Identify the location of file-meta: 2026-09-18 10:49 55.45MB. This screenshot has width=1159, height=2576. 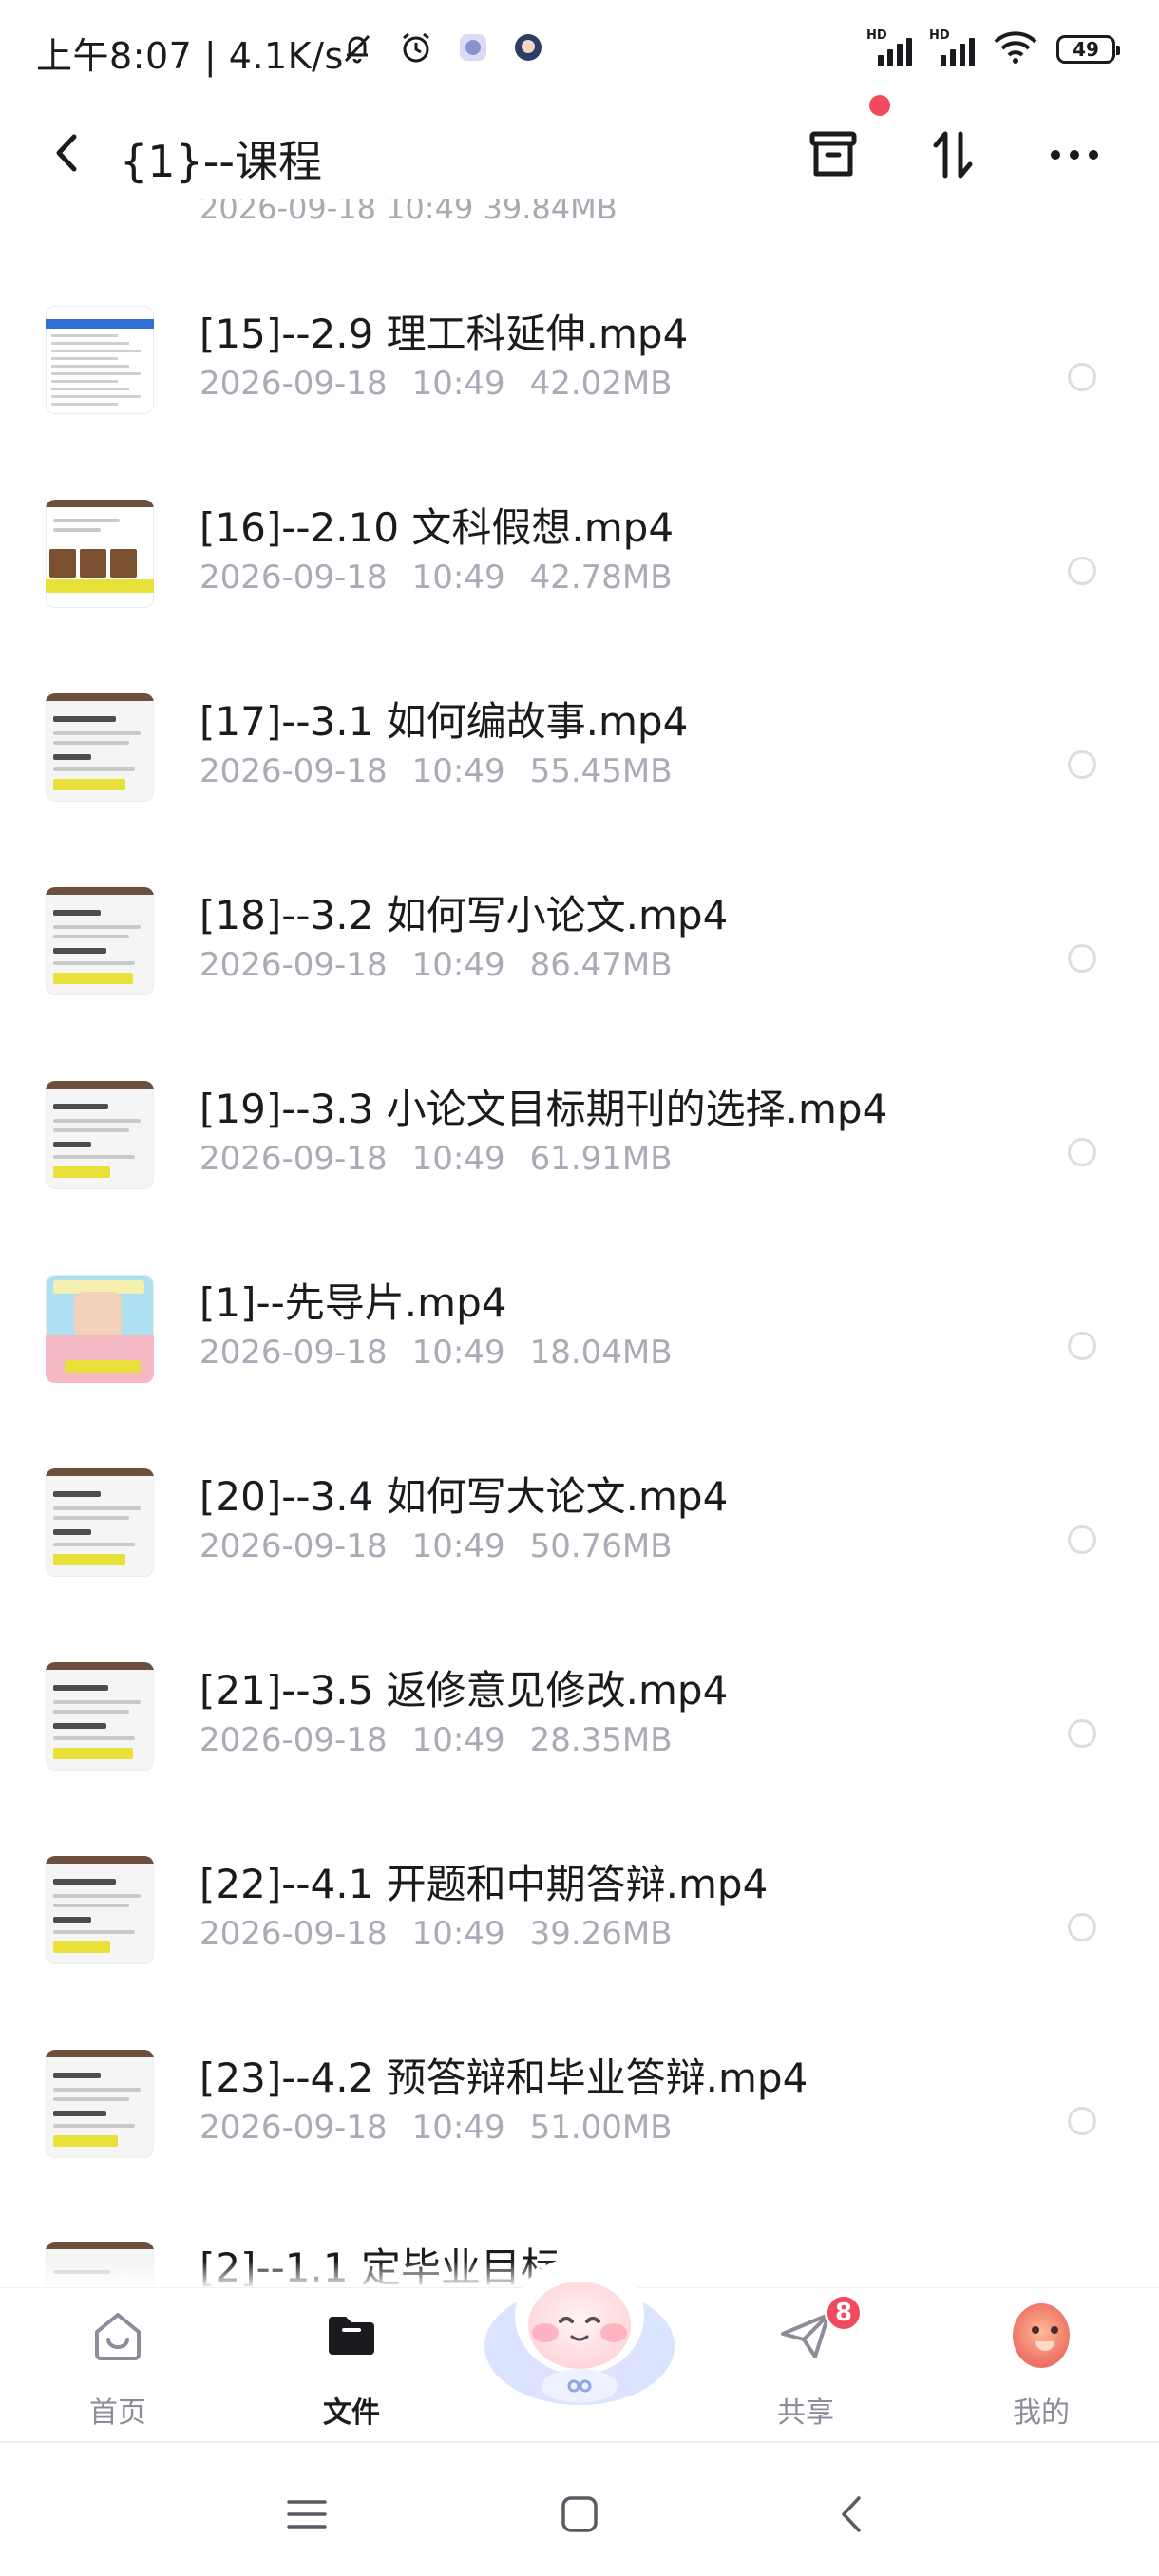
(436, 771).